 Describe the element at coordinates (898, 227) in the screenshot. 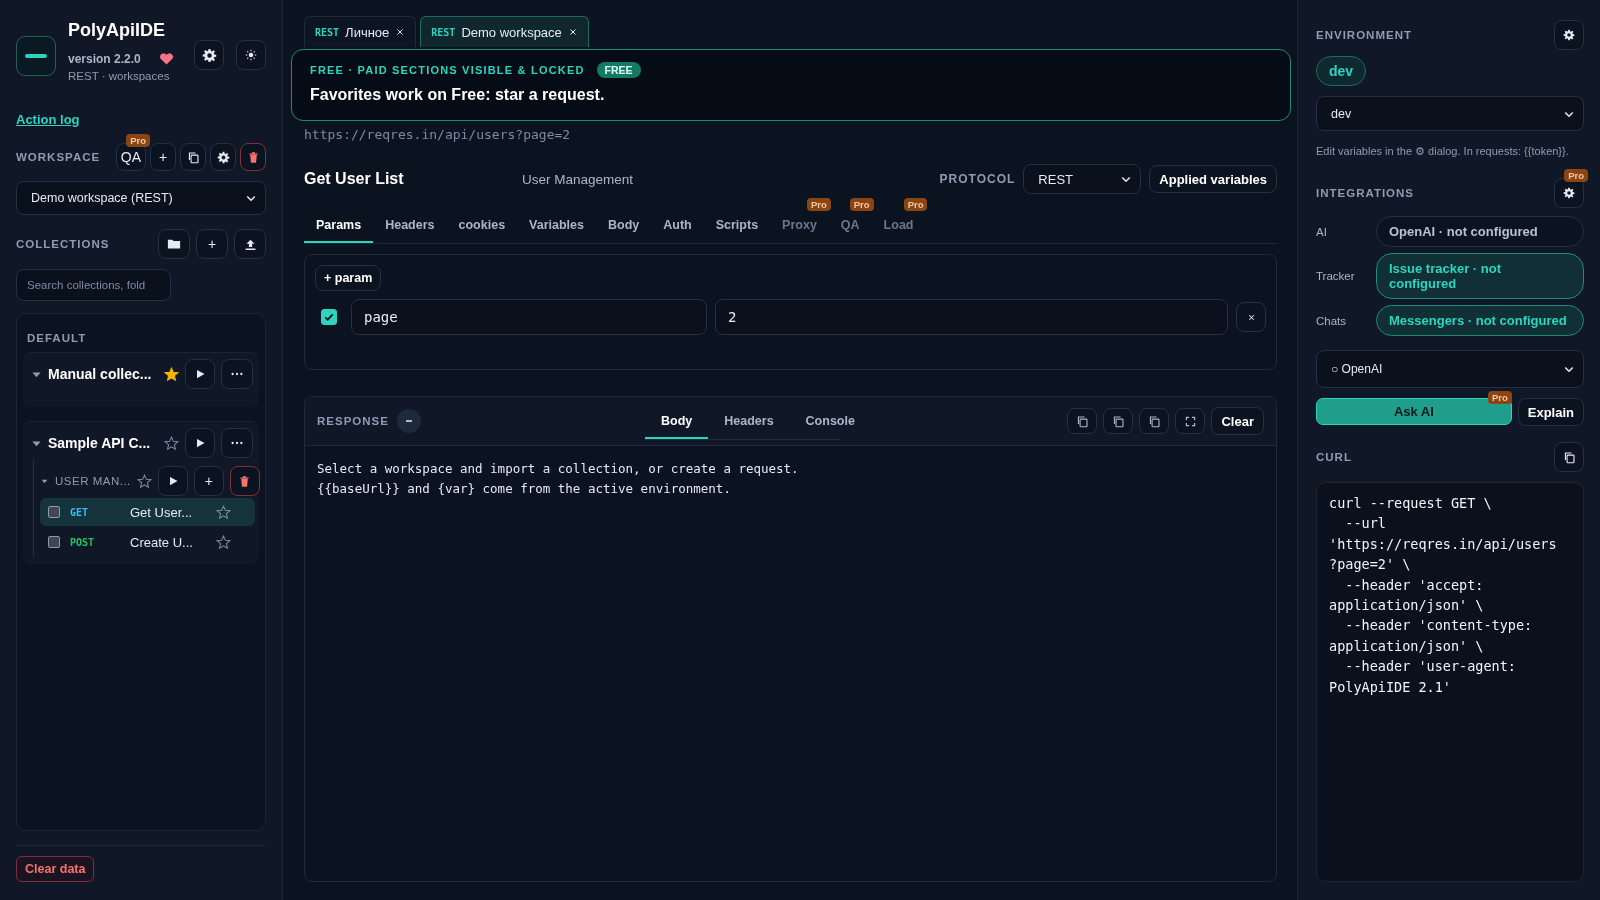

I see `request-tab: Load` at that location.